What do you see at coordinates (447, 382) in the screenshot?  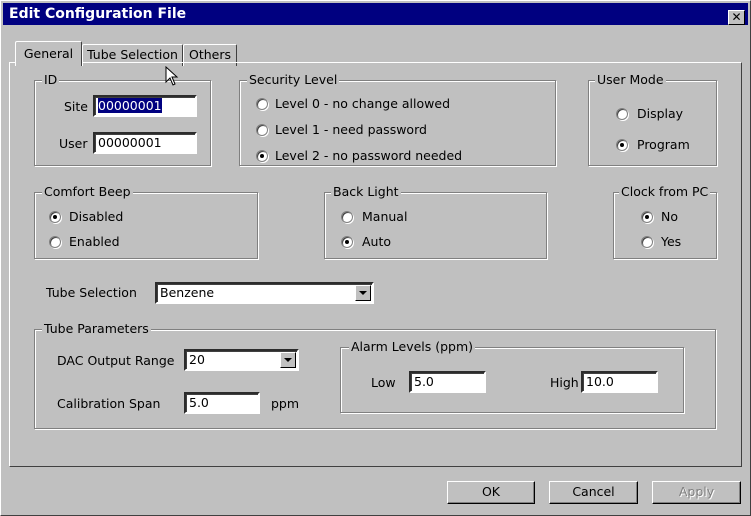 I see `low-alarm-input: 5.0` at bounding box center [447, 382].